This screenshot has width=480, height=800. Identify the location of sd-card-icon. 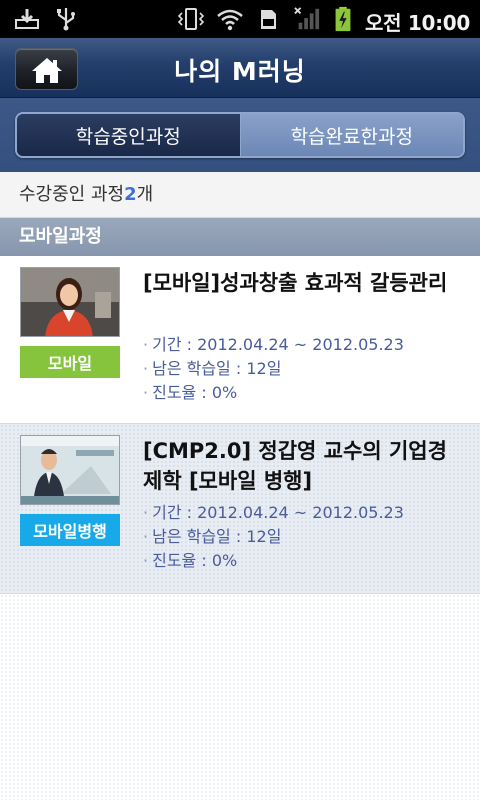
(268, 19).